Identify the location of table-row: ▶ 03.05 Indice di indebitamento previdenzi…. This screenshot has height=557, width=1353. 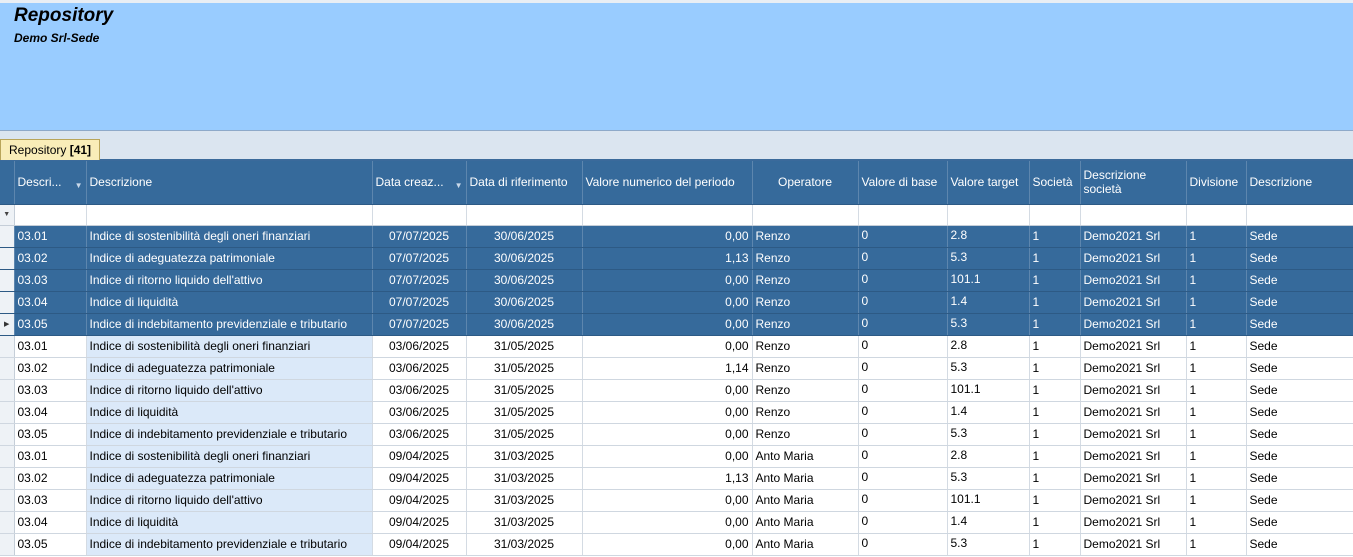
(676, 324).